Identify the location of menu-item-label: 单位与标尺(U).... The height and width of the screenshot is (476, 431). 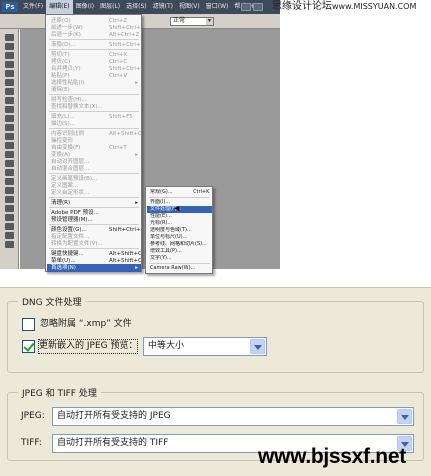
(169, 237).